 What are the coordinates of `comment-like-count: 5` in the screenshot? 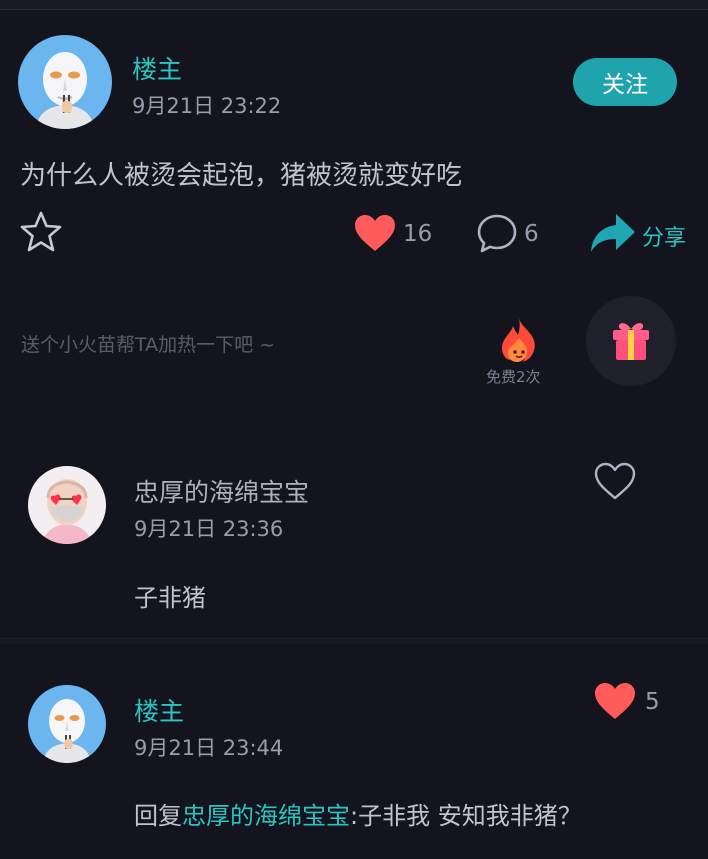 It's located at (652, 702).